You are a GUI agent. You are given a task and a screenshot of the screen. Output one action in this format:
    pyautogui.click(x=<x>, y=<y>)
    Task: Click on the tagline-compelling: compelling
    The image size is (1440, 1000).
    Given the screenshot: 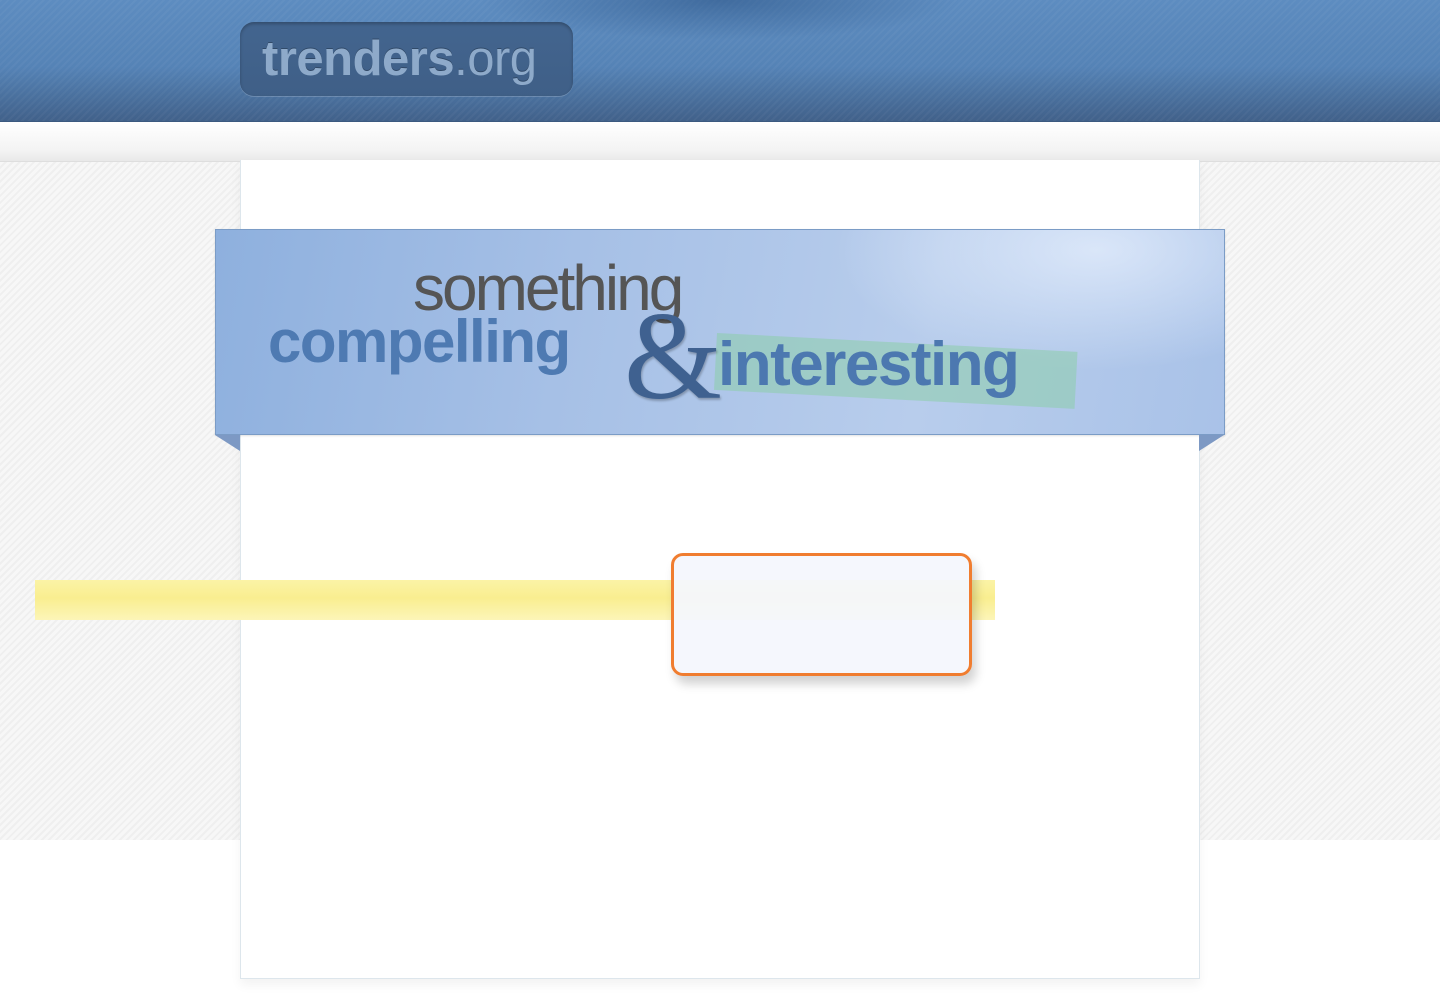 What is the action you would take?
    pyautogui.click(x=419, y=341)
    